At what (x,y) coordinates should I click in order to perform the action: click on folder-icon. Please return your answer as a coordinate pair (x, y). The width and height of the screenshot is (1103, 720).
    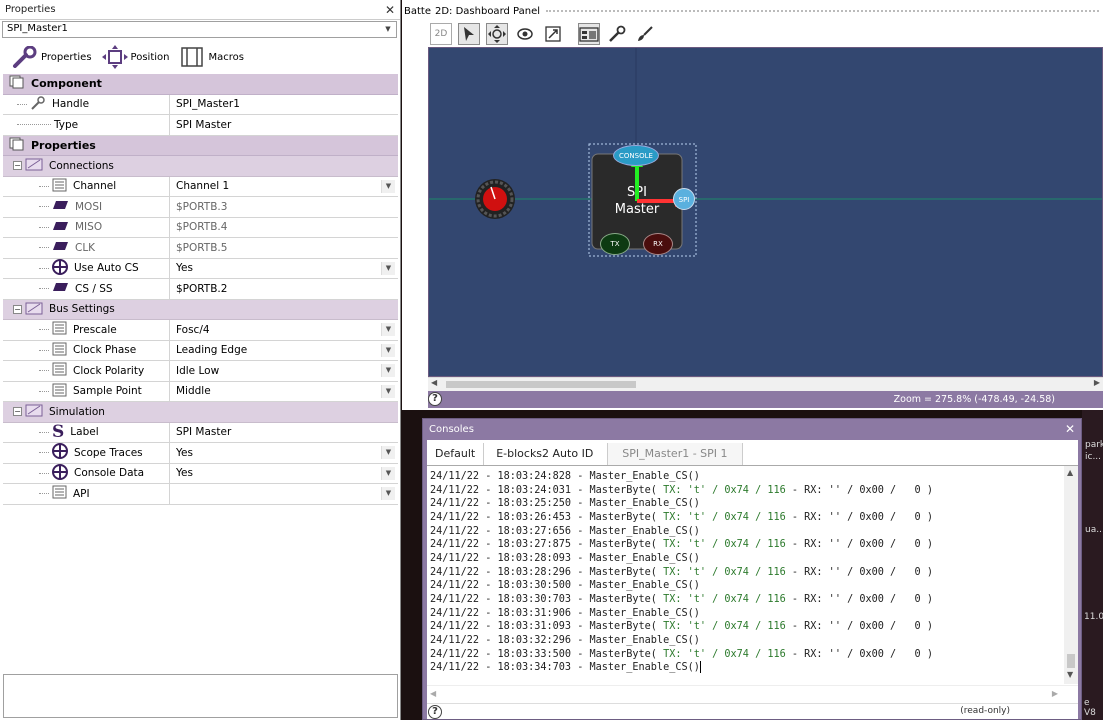
    Looking at the image, I should click on (34, 411).